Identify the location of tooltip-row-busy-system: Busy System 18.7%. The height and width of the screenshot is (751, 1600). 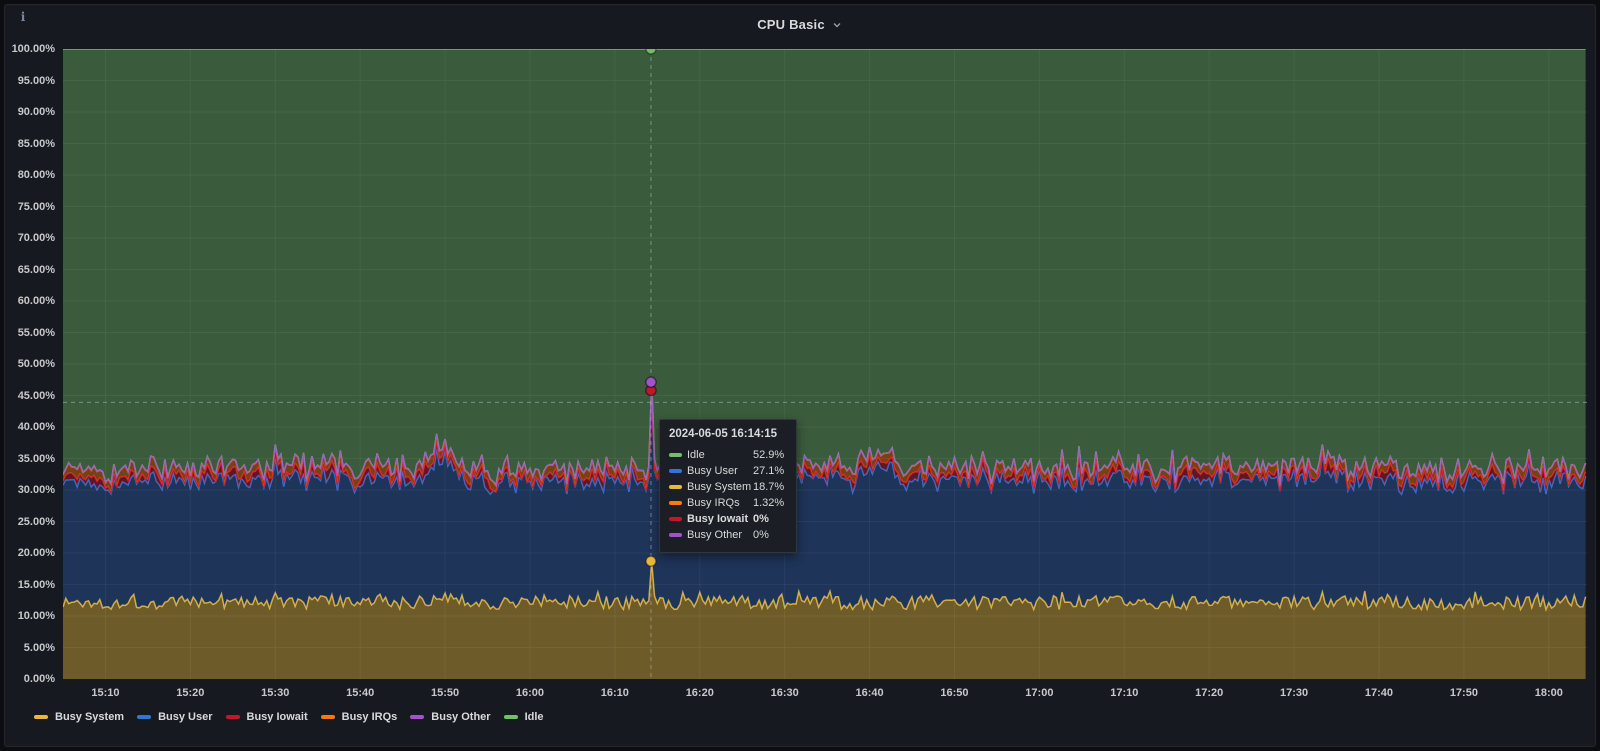
(727, 487).